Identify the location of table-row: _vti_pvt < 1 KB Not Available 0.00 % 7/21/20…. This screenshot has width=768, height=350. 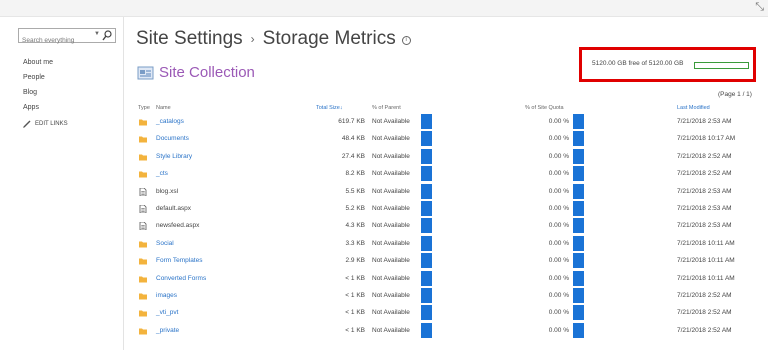
(384, 312).